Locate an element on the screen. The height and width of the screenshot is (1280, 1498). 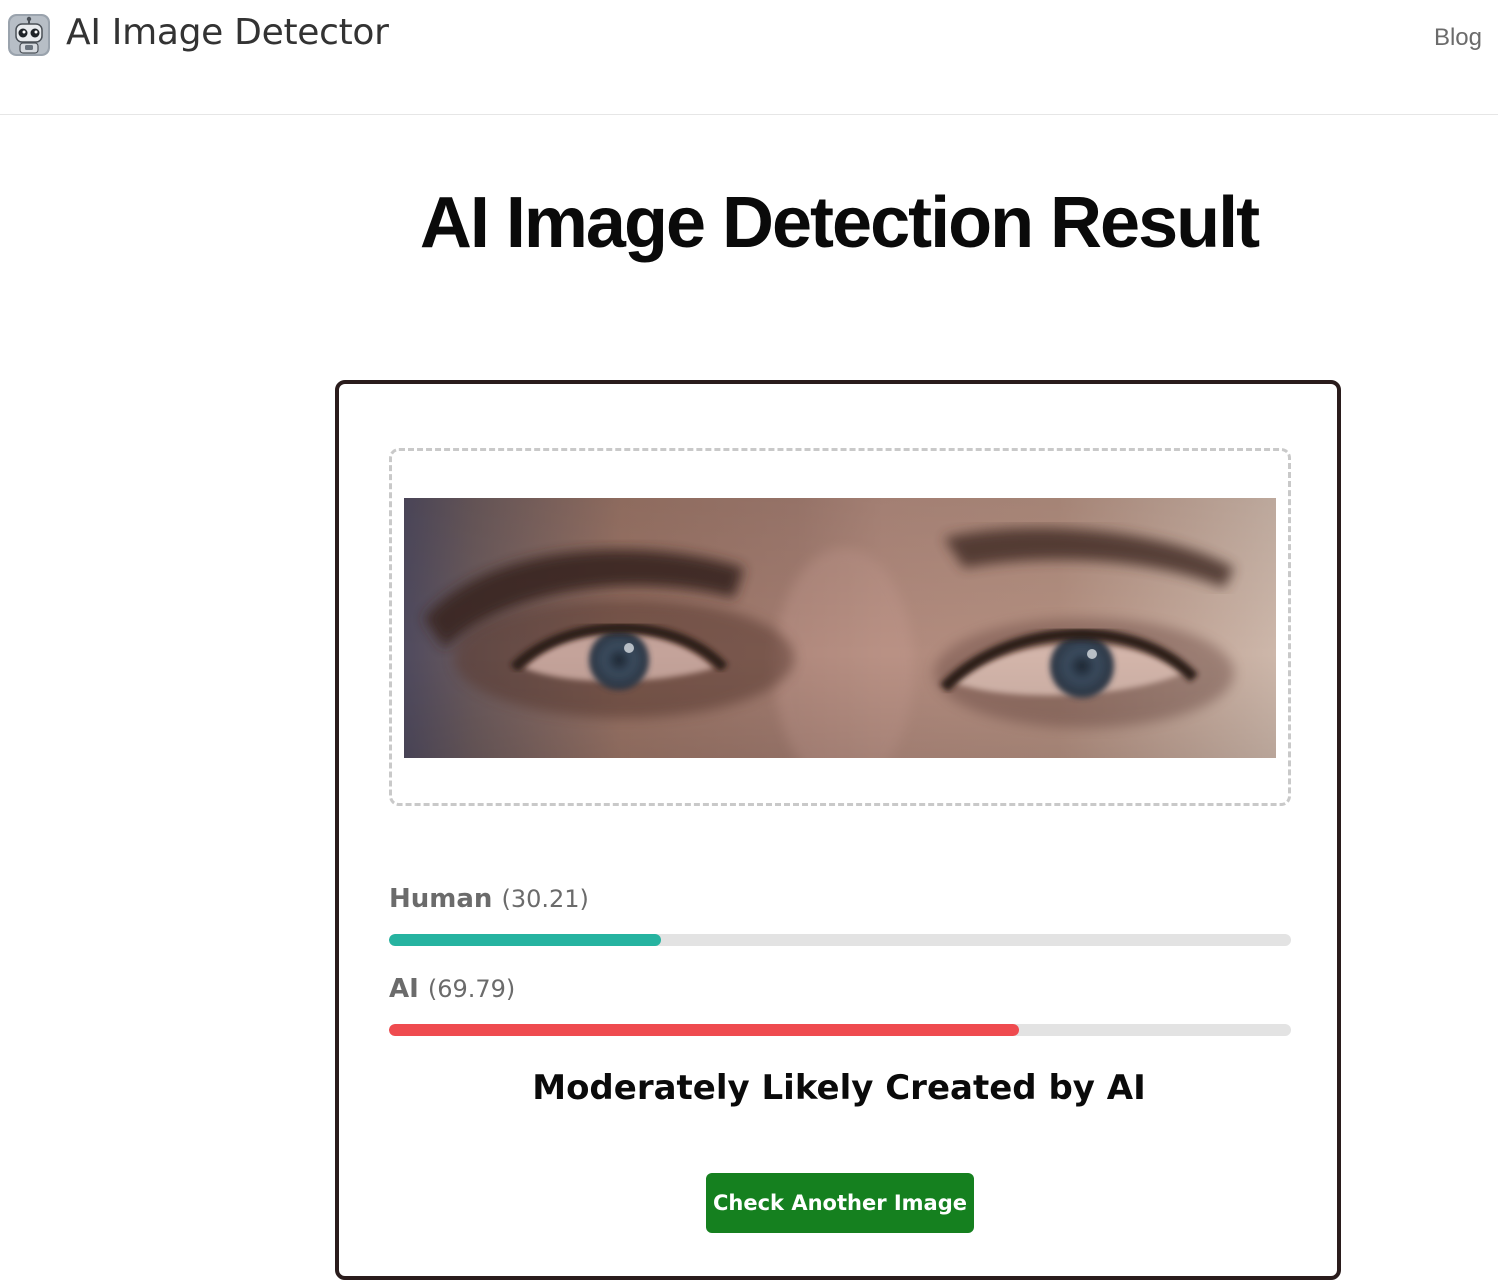
uploaded-image is located at coordinates (840, 628).